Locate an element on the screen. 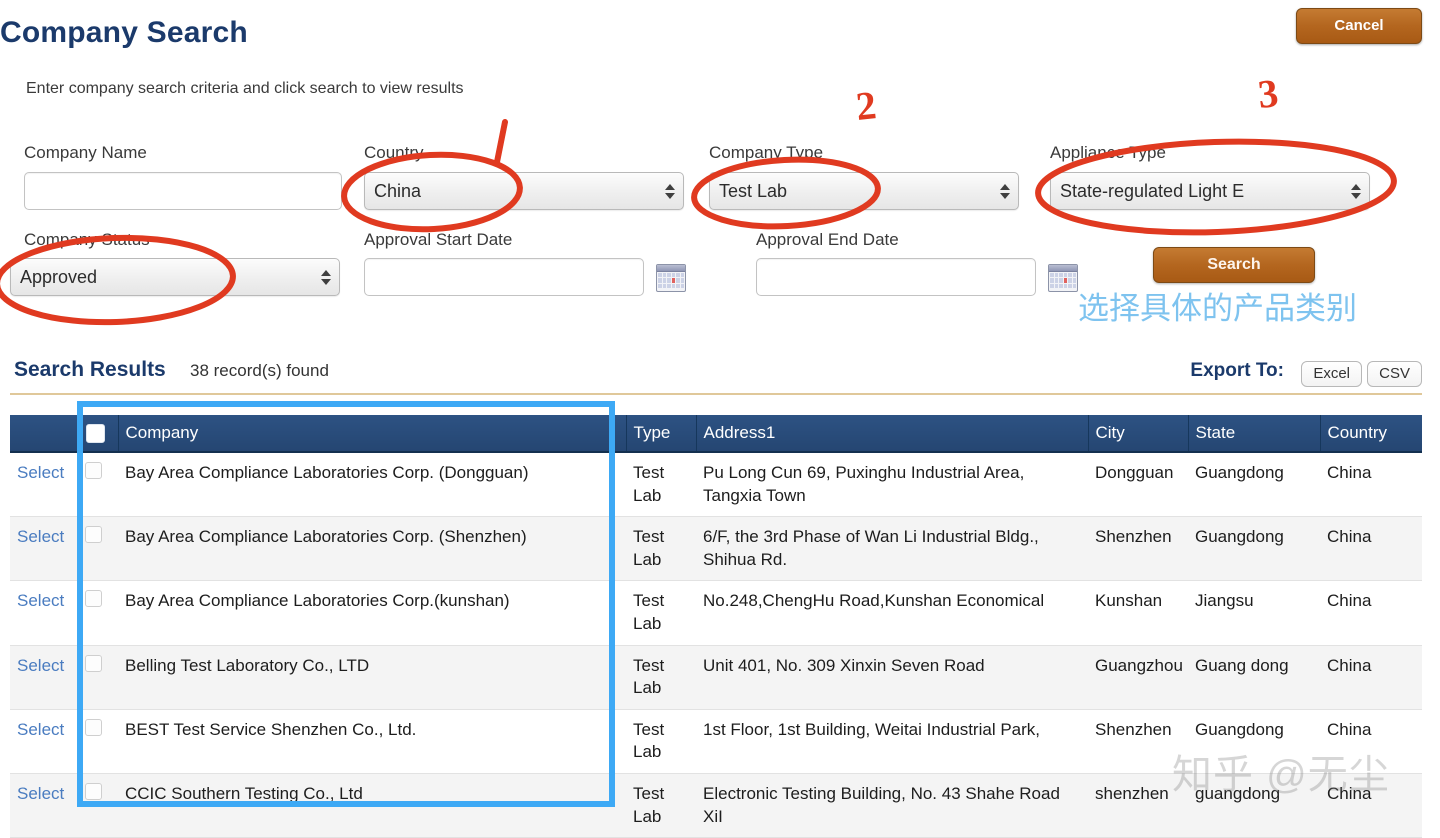 This screenshot has width=1440, height=838. col-state: State is located at coordinates (1254, 434).